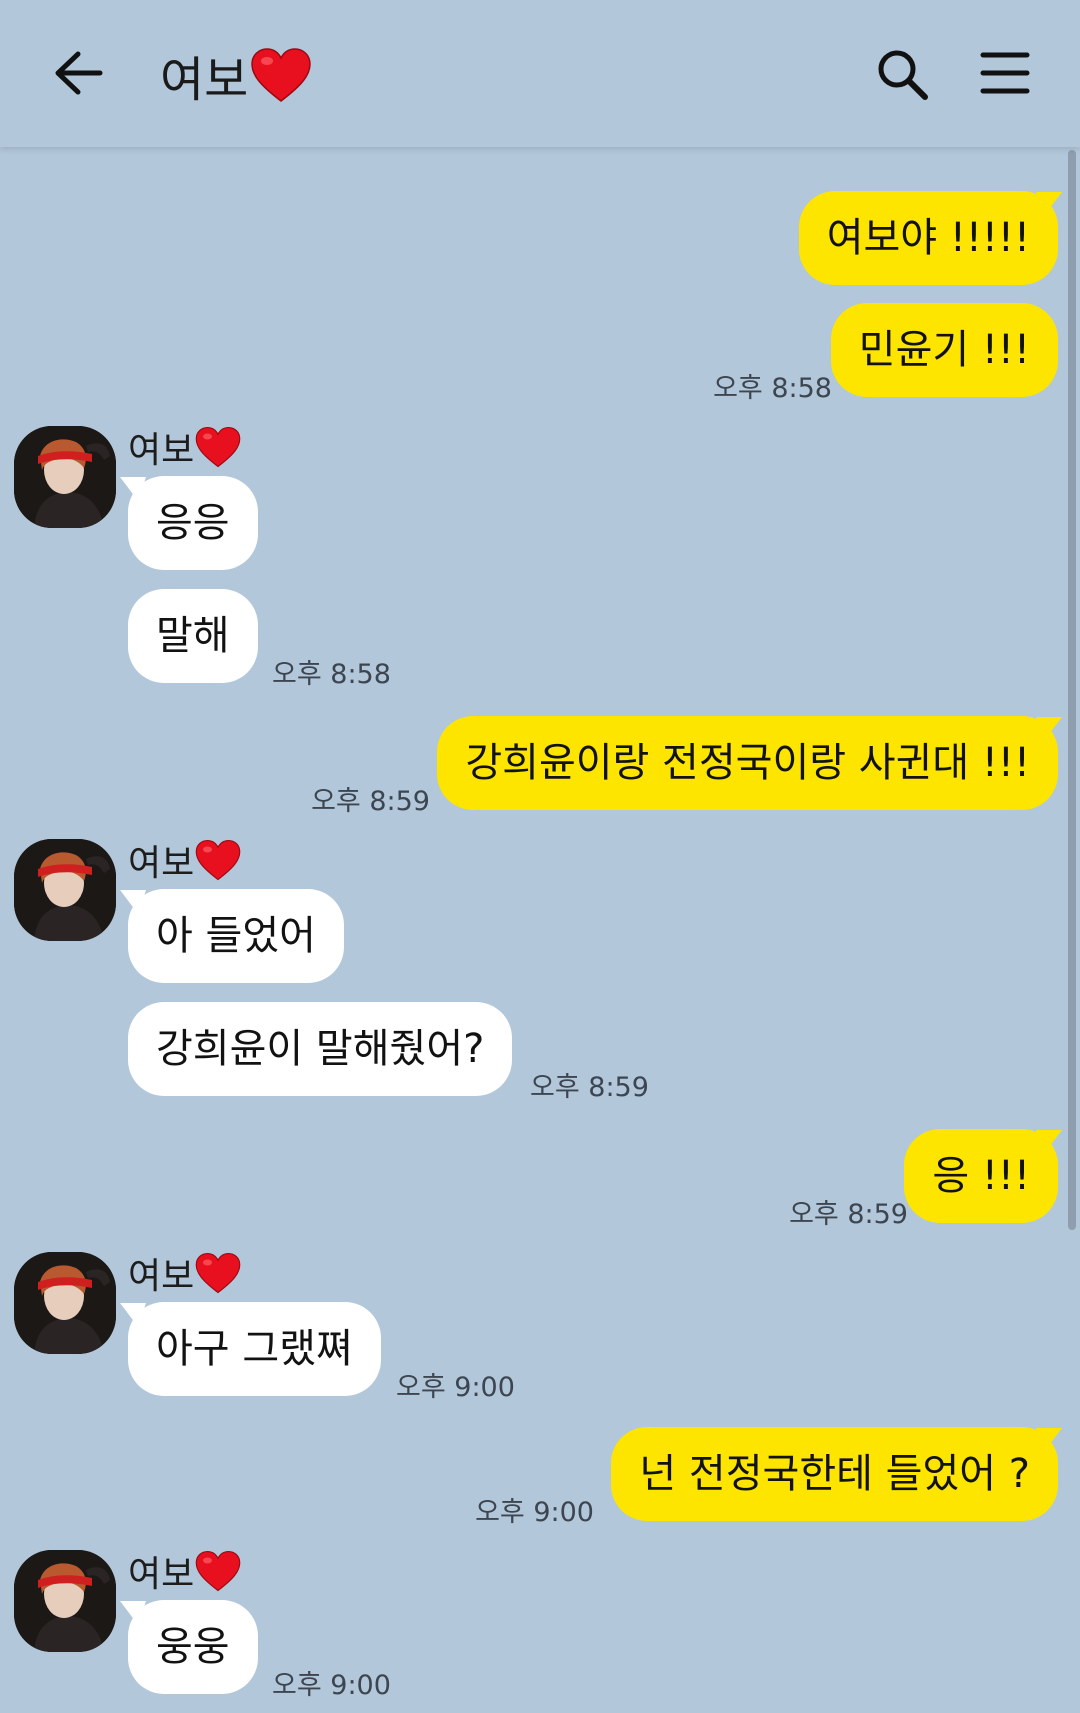 Image resolution: width=1080 pixels, height=1713 pixels. I want to click on chat-title: 여보, so click(236, 75).